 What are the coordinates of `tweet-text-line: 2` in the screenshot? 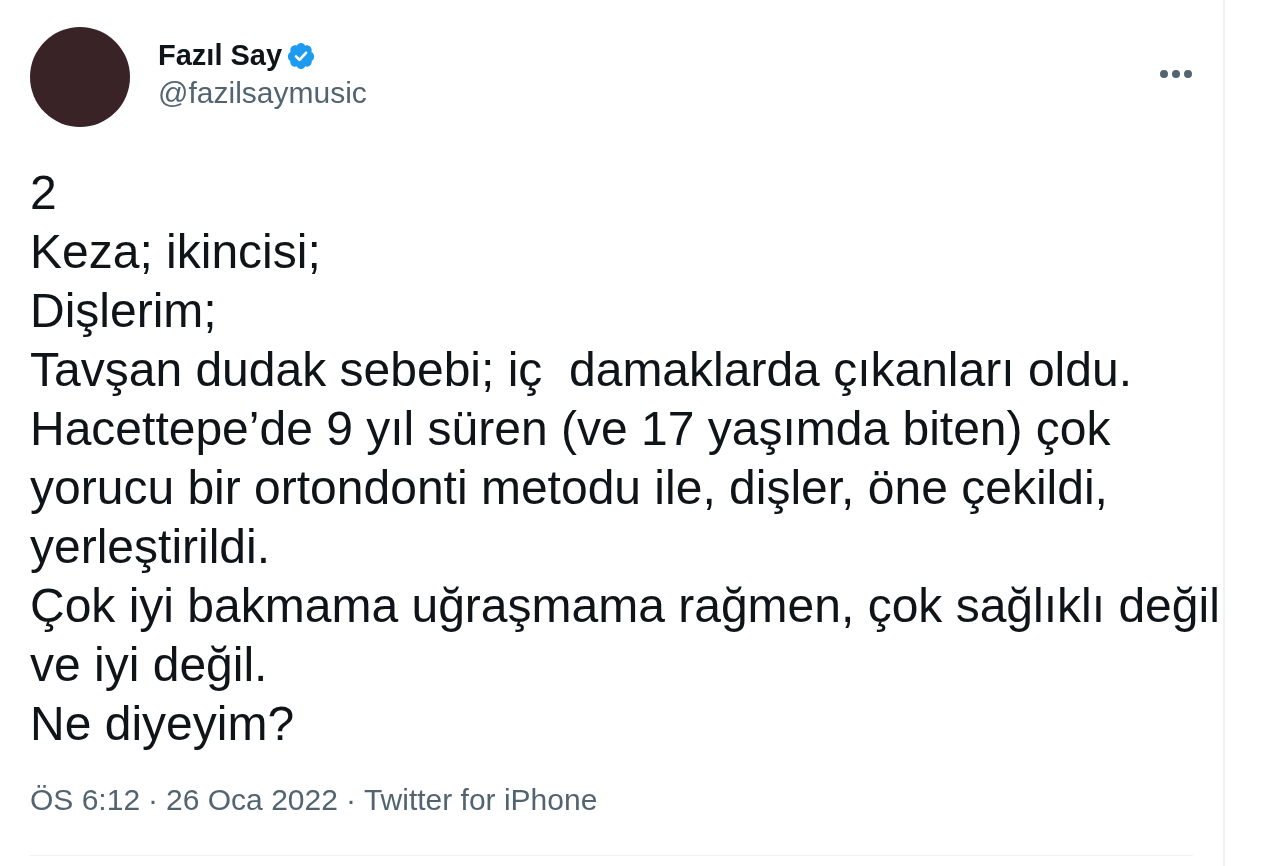 It's located at (44, 193).